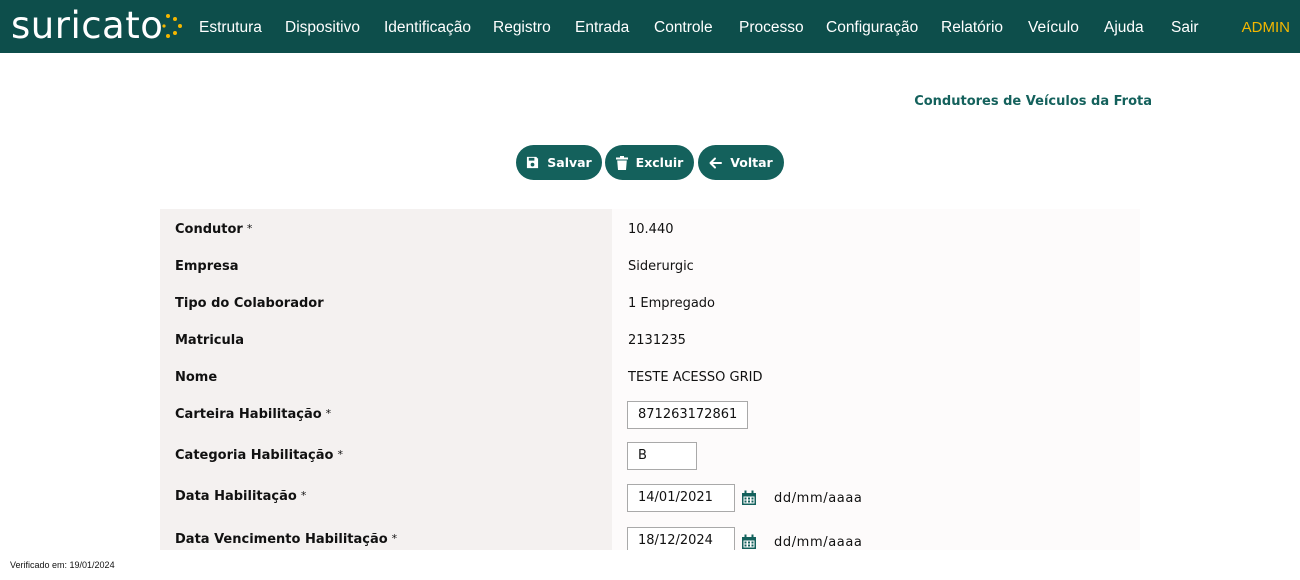  I want to click on label-tipo-colaborador: Tipo do Colaborador, so click(249, 303).